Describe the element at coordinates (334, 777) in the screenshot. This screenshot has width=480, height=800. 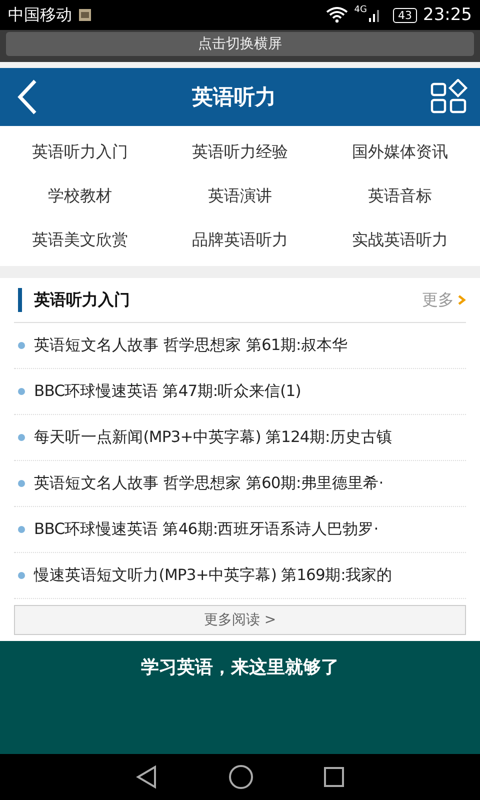
I see `recent-apps-icon` at that location.